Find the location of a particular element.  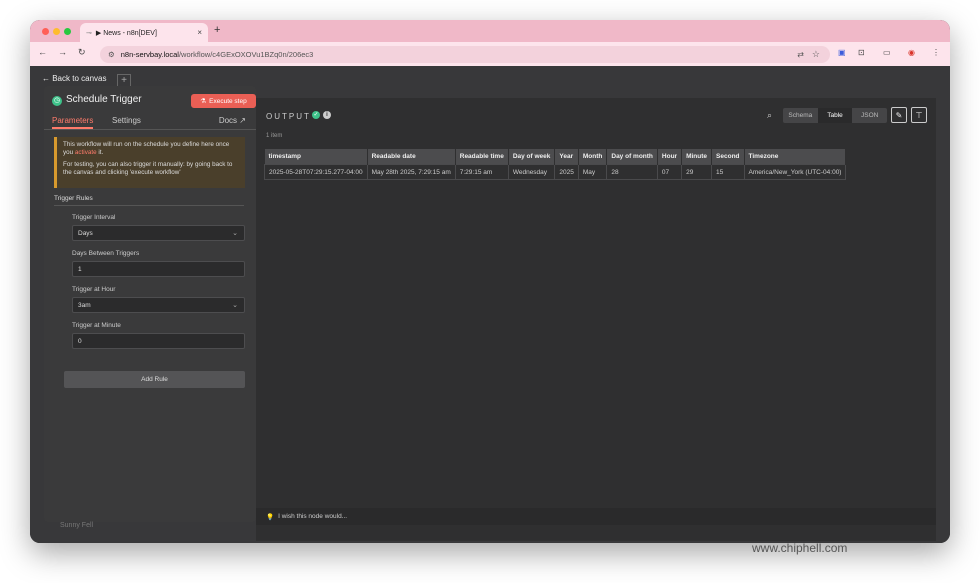

back-icon: ← is located at coordinates (42, 52).